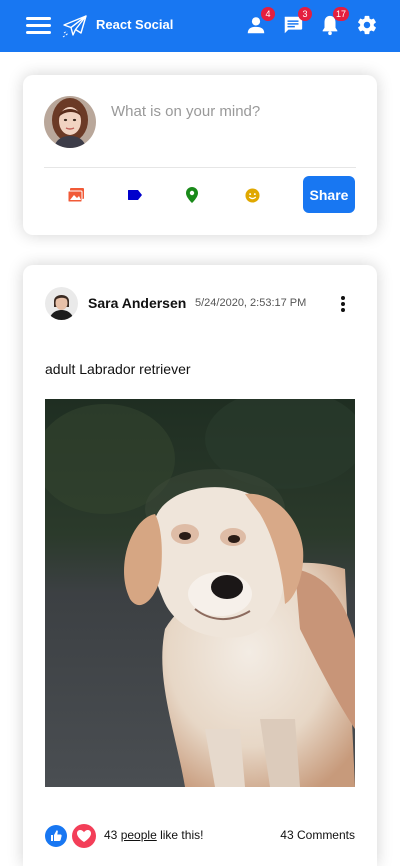 This screenshot has height=866, width=400. I want to click on hamburger-menu-icon, so click(38, 26).